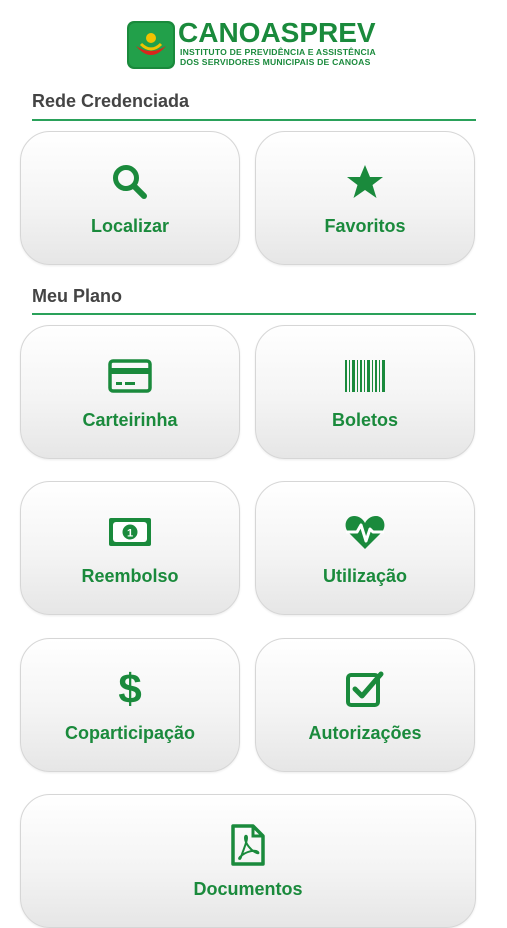  I want to click on brand-subtitle-line2: DOS SERVIDORES MUNICIPAIS DE CANOAS, so click(275, 62).